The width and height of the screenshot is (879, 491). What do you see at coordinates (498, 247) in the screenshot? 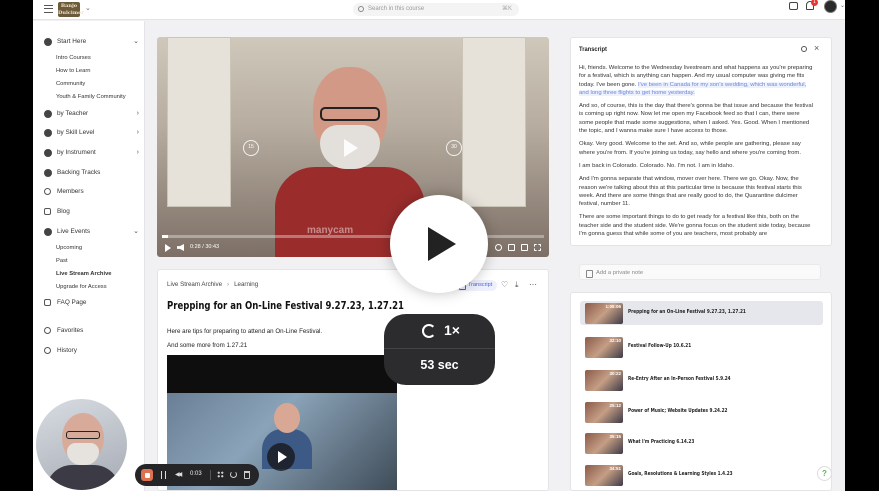
I see `settings-icon` at bounding box center [498, 247].